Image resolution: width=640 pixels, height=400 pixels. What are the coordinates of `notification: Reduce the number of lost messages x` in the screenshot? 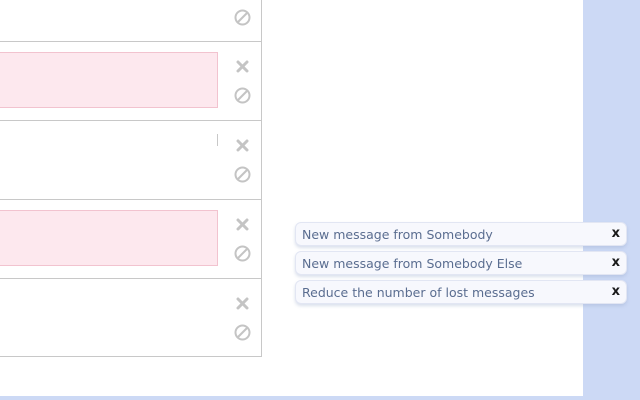 It's located at (461, 292).